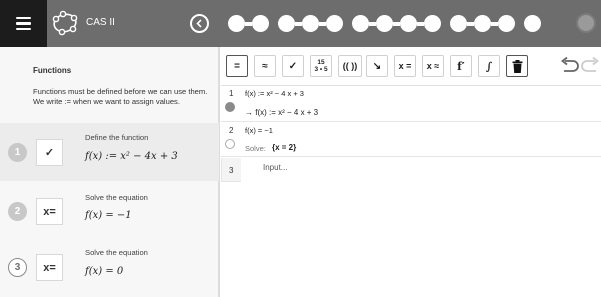 The height and width of the screenshot is (297, 601). Describe the element at coordinates (231, 130) in the screenshot. I see `row-number: 2` at that location.